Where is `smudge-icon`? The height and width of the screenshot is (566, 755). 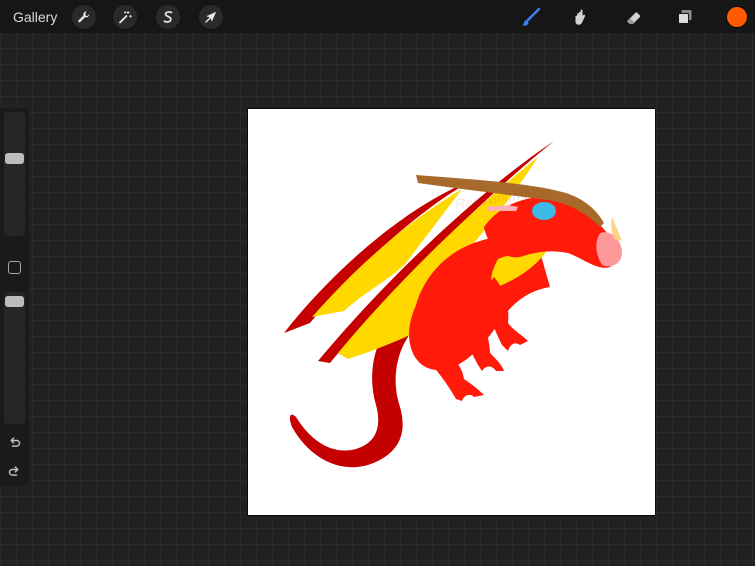
smudge-icon is located at coordinates (580, 17).